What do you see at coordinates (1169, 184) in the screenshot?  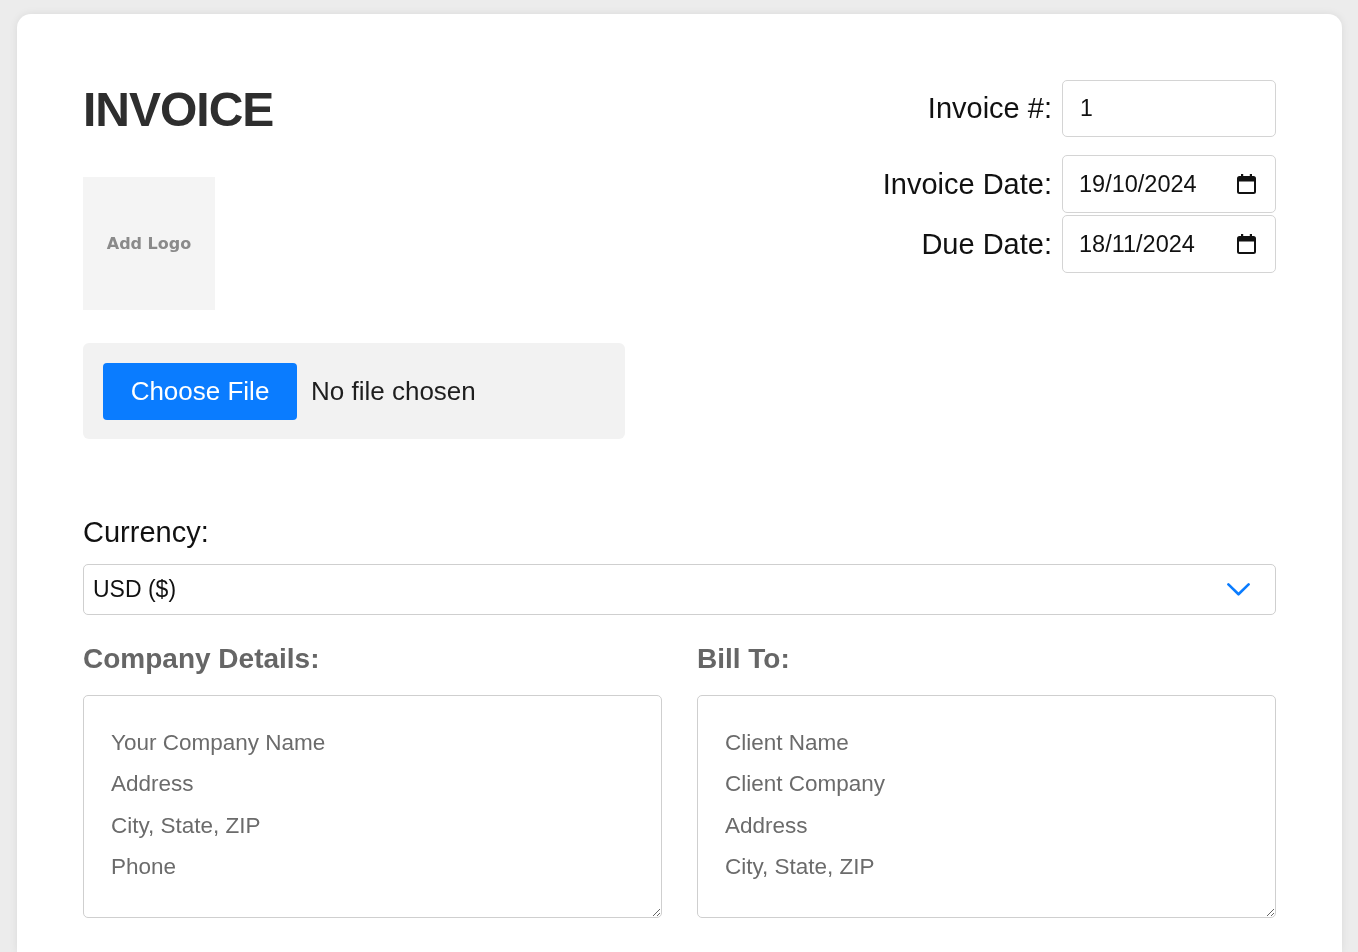 I see `date-field: 19/10/2024` at bounding box center [1169, 184].